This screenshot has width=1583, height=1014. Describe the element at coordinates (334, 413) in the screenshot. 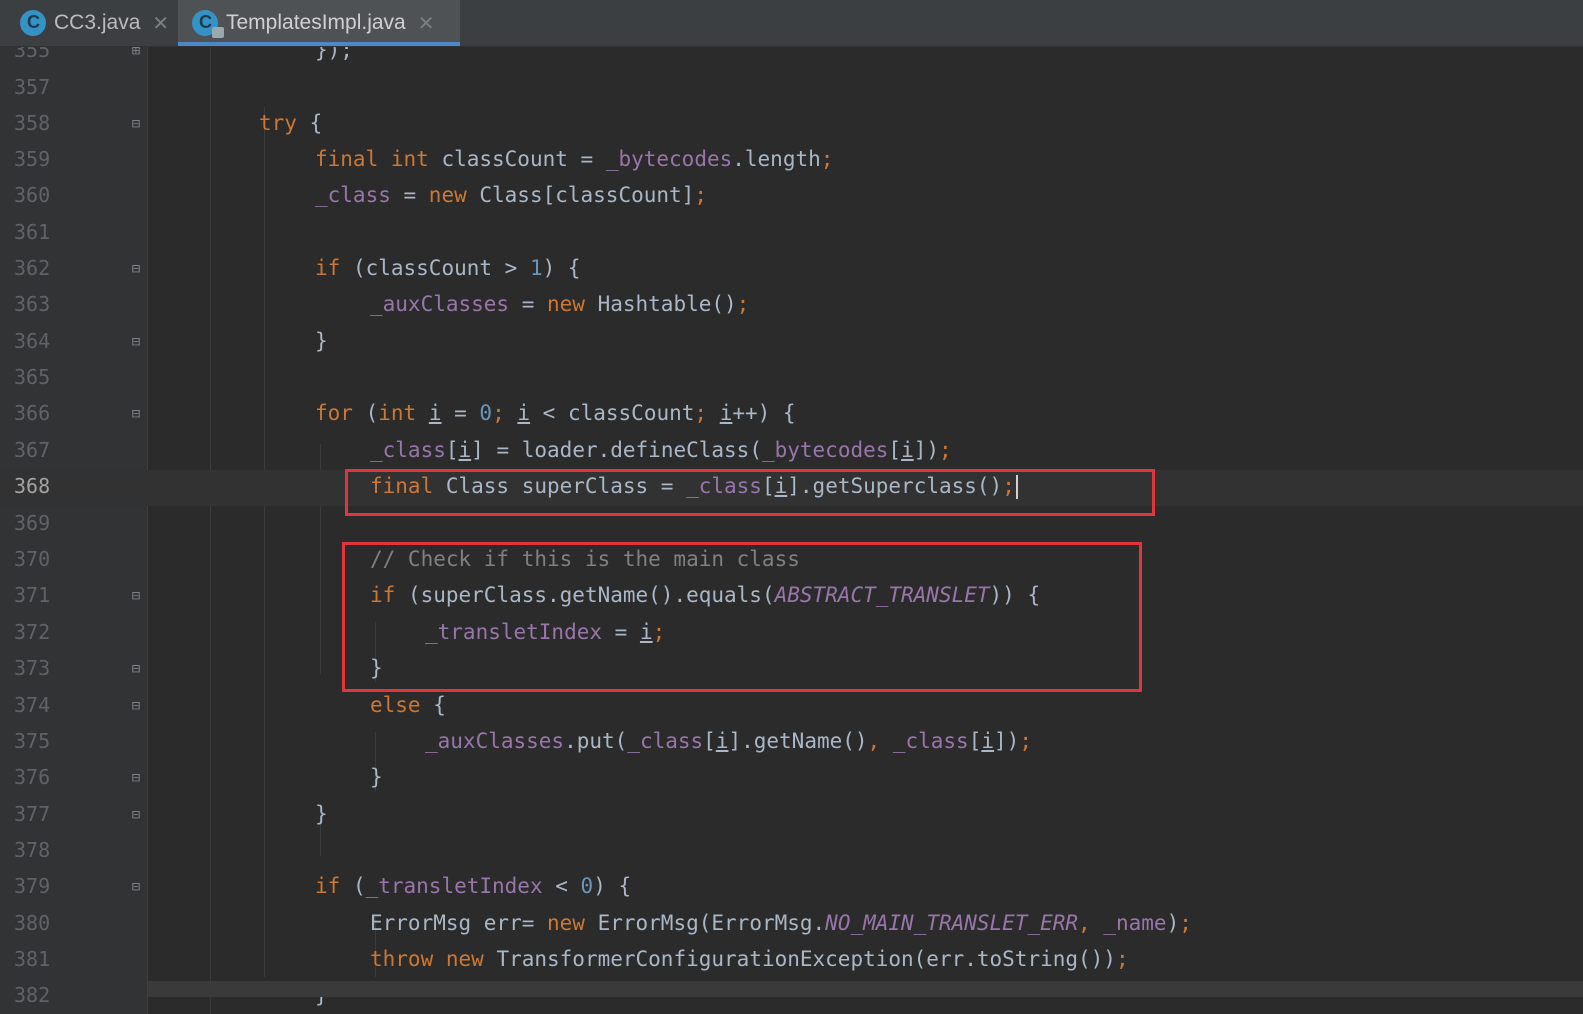

I see `code-token: for` at that location.